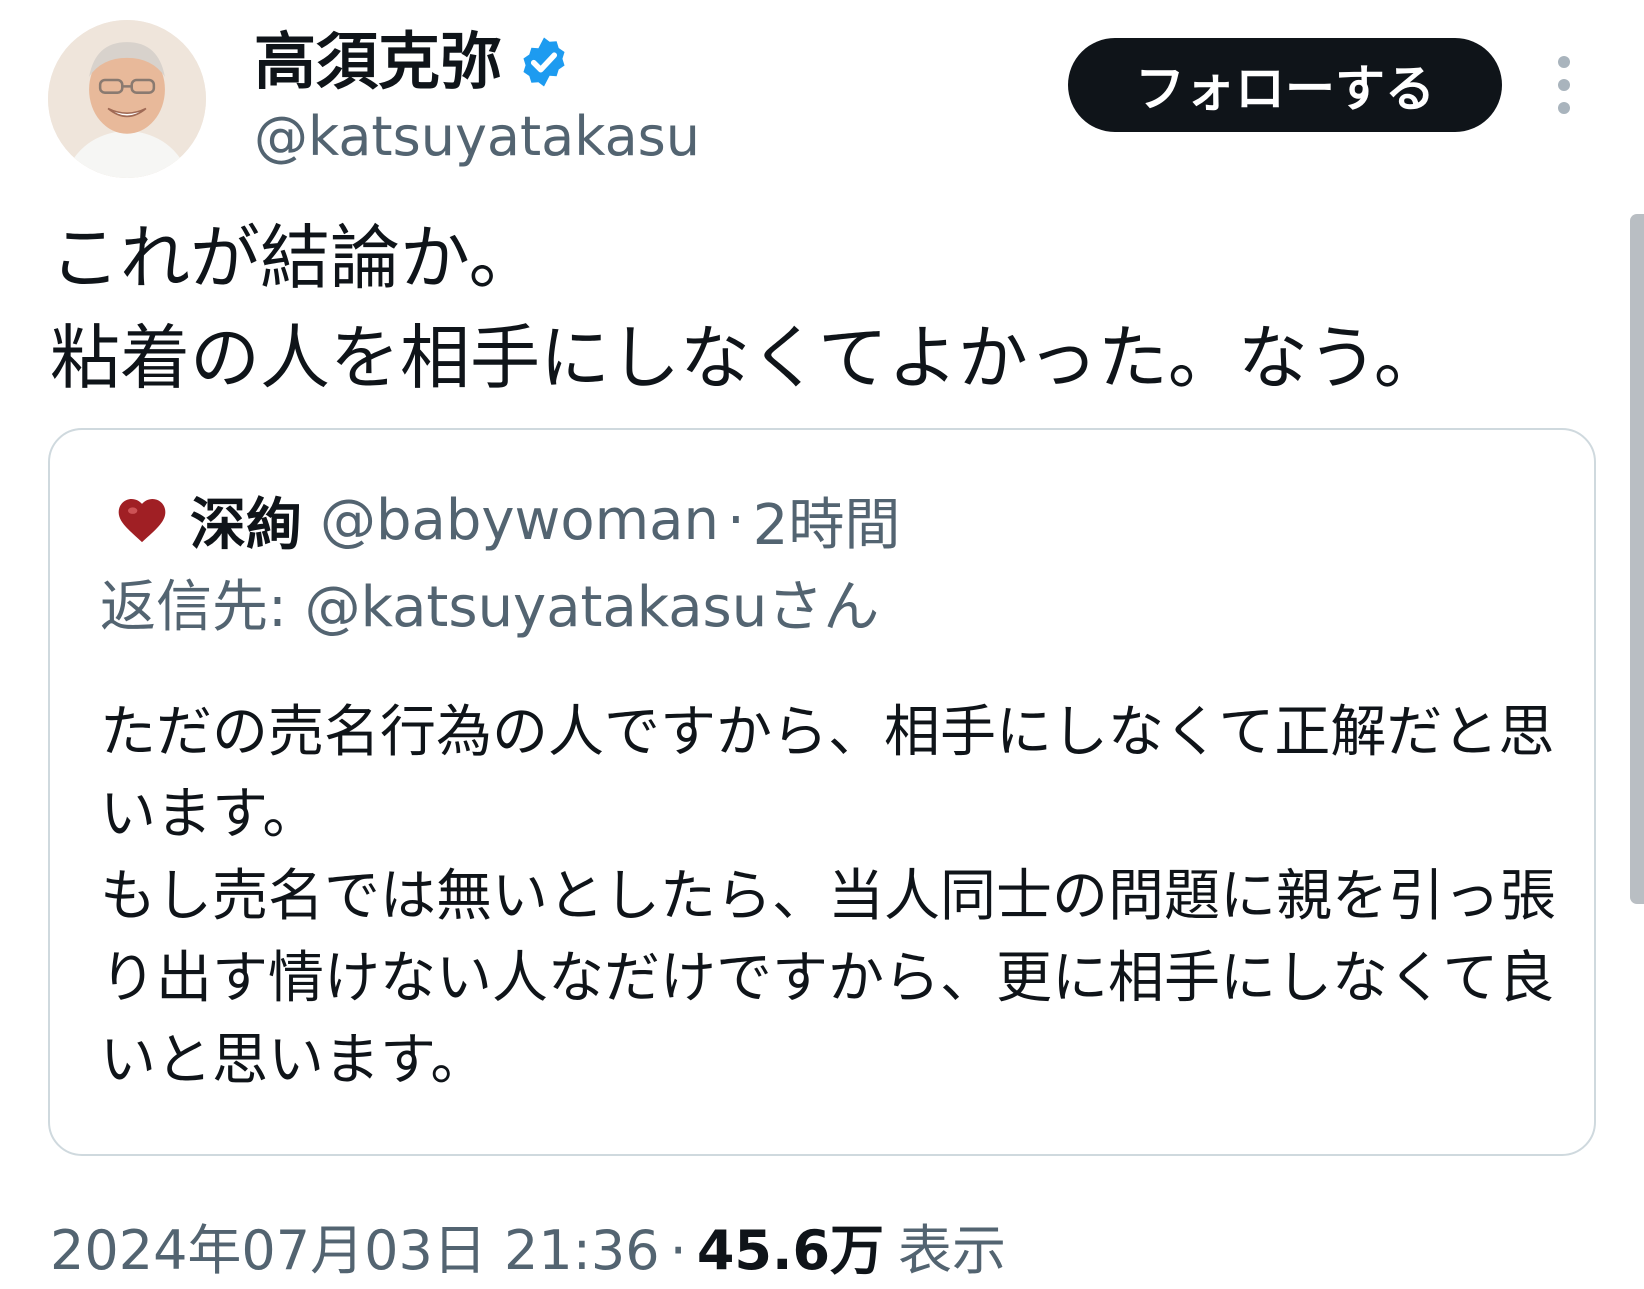 The height and width of the screenshot is (1289, 1644). I want to click on verified-badge-icon, so click(544, 62).